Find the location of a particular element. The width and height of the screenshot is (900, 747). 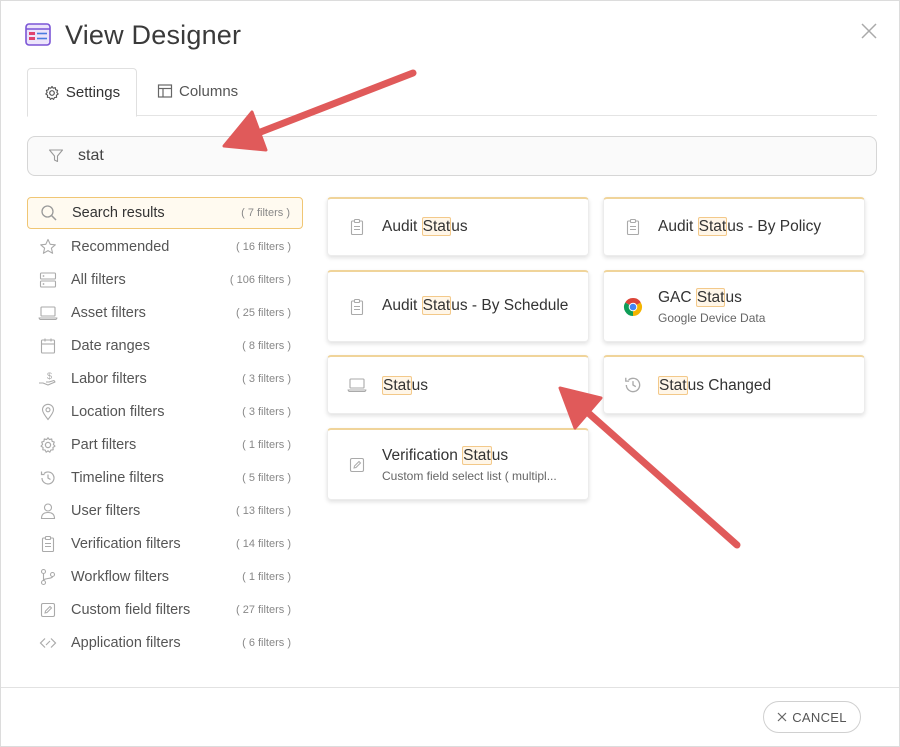

sidebar-item-workflow-filters: Workflow filters ( 1 filters ) is located at coordinates (165, 576).